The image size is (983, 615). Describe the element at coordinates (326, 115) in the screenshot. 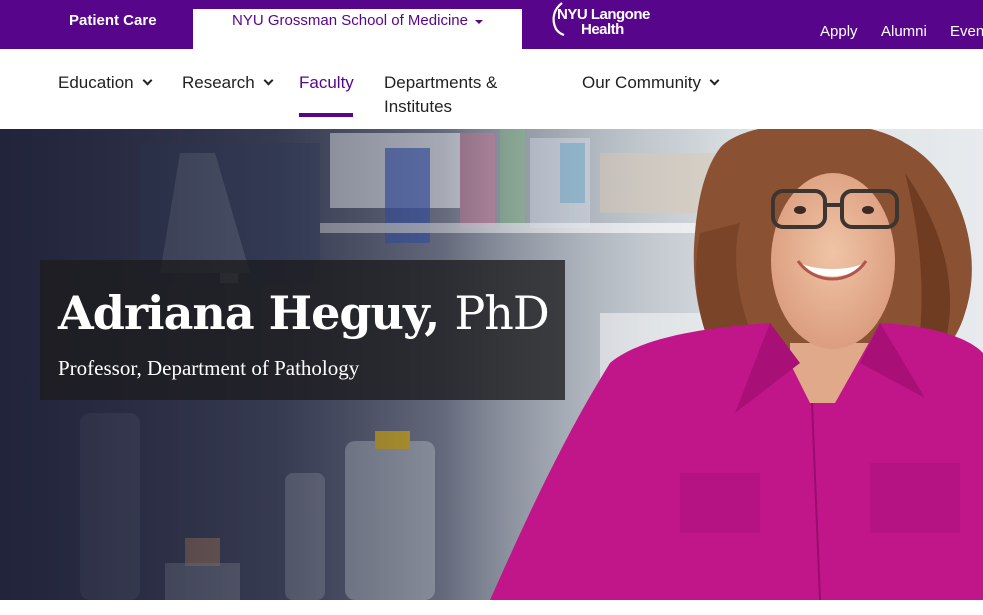

I see `active-nav-indicator` at that location.